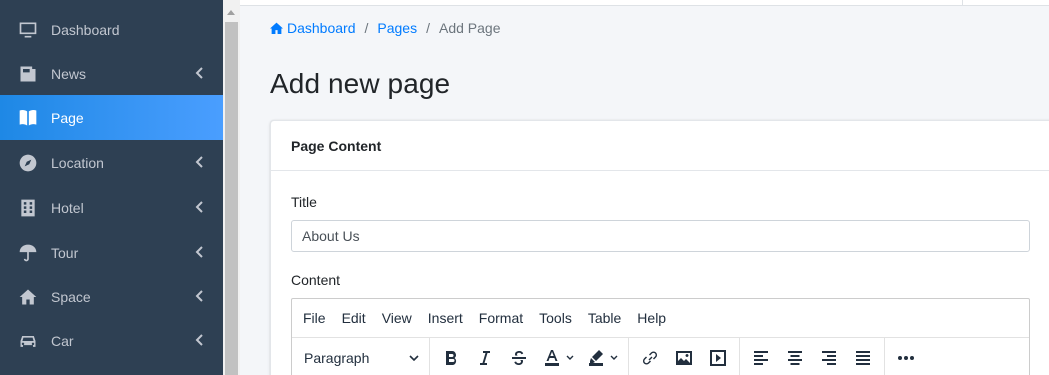 The image size is (1049, 375). What do you see at coordinates (552, 358) in the screenshot?
I see `text-color-icon` at bounding box center [552, 358].